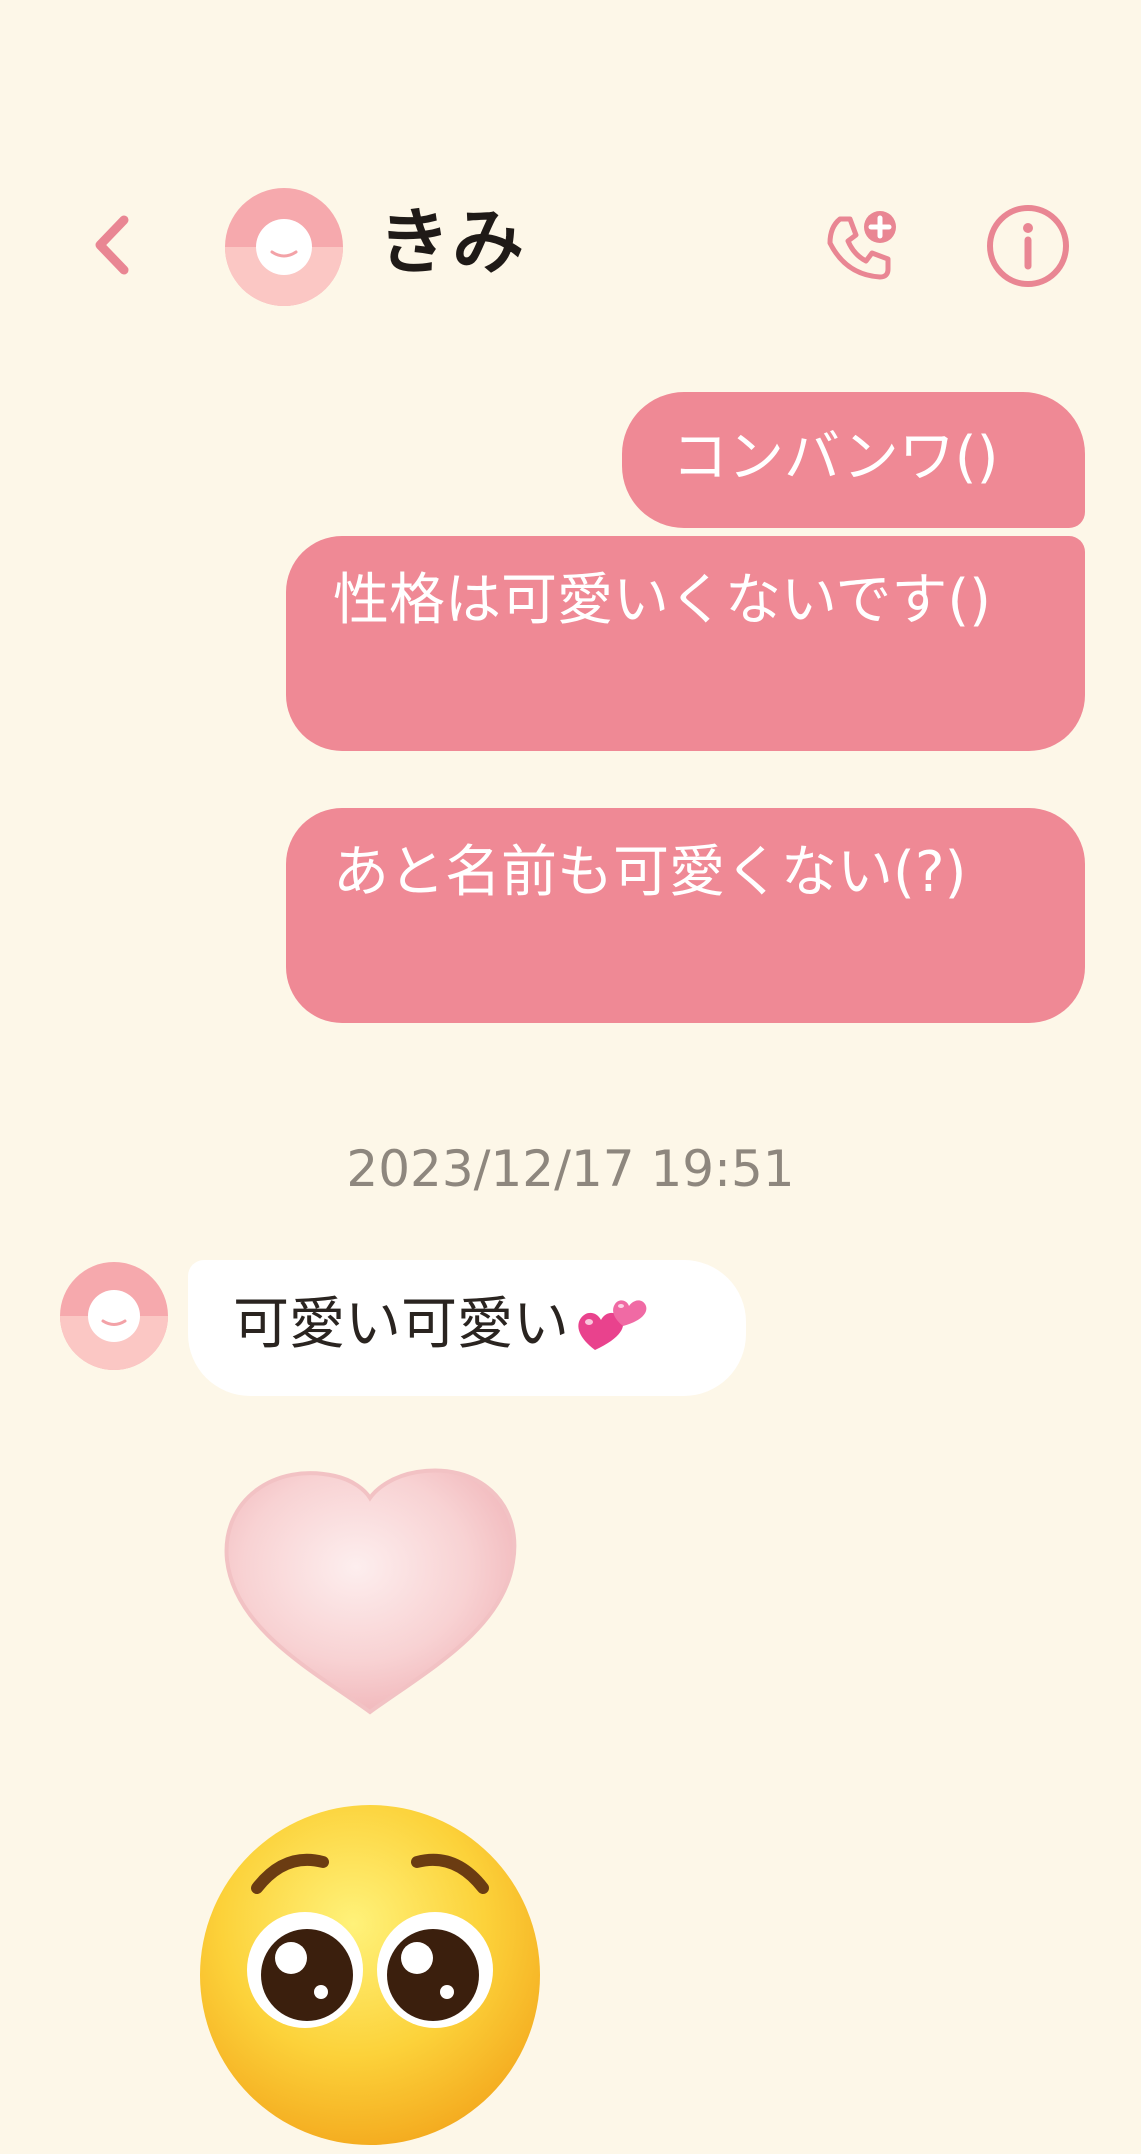  I want to click on incoming-message: 可愛い可愛い, so click(467, 1328).